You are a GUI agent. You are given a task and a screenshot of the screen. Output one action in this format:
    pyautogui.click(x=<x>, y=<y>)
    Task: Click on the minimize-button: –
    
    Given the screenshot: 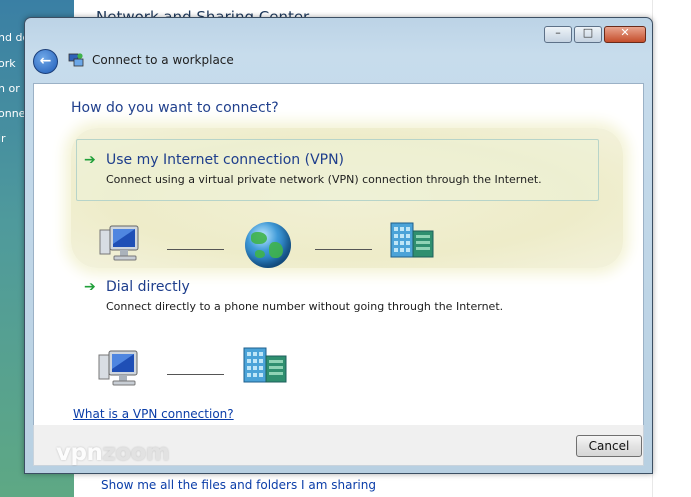 What is the action you would take?
    pyautogui.click(x=558, y=34)
    